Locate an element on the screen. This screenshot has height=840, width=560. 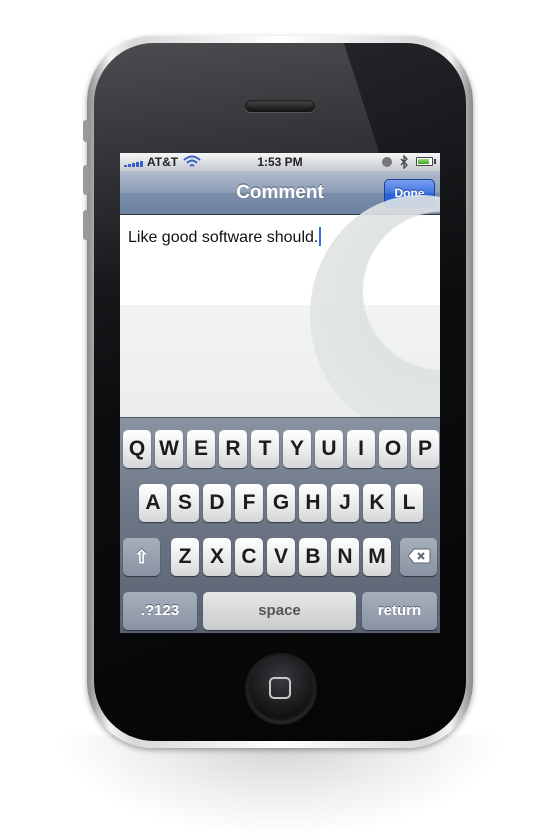
alarm-icon is located at coordinates (387, 162).